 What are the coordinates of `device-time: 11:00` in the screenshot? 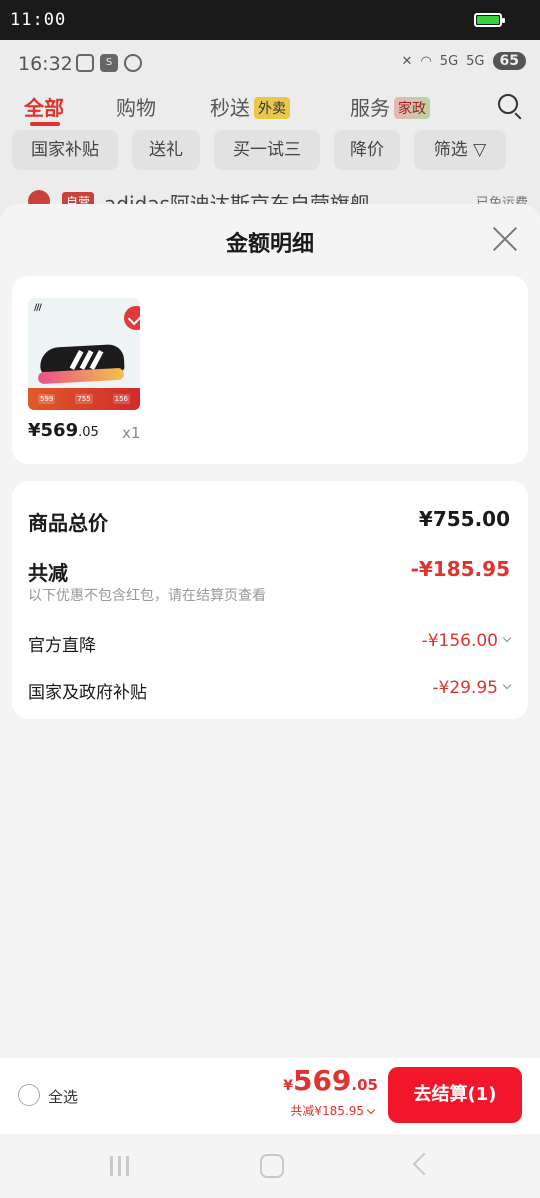 It's located at (38, 20).